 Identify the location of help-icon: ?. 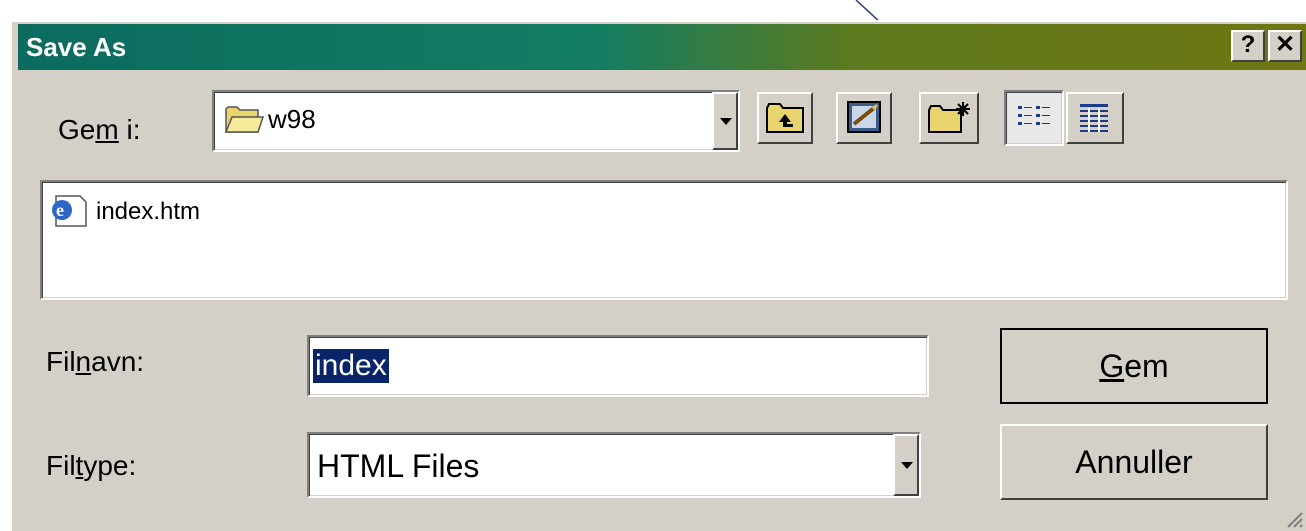
(1248, 44).